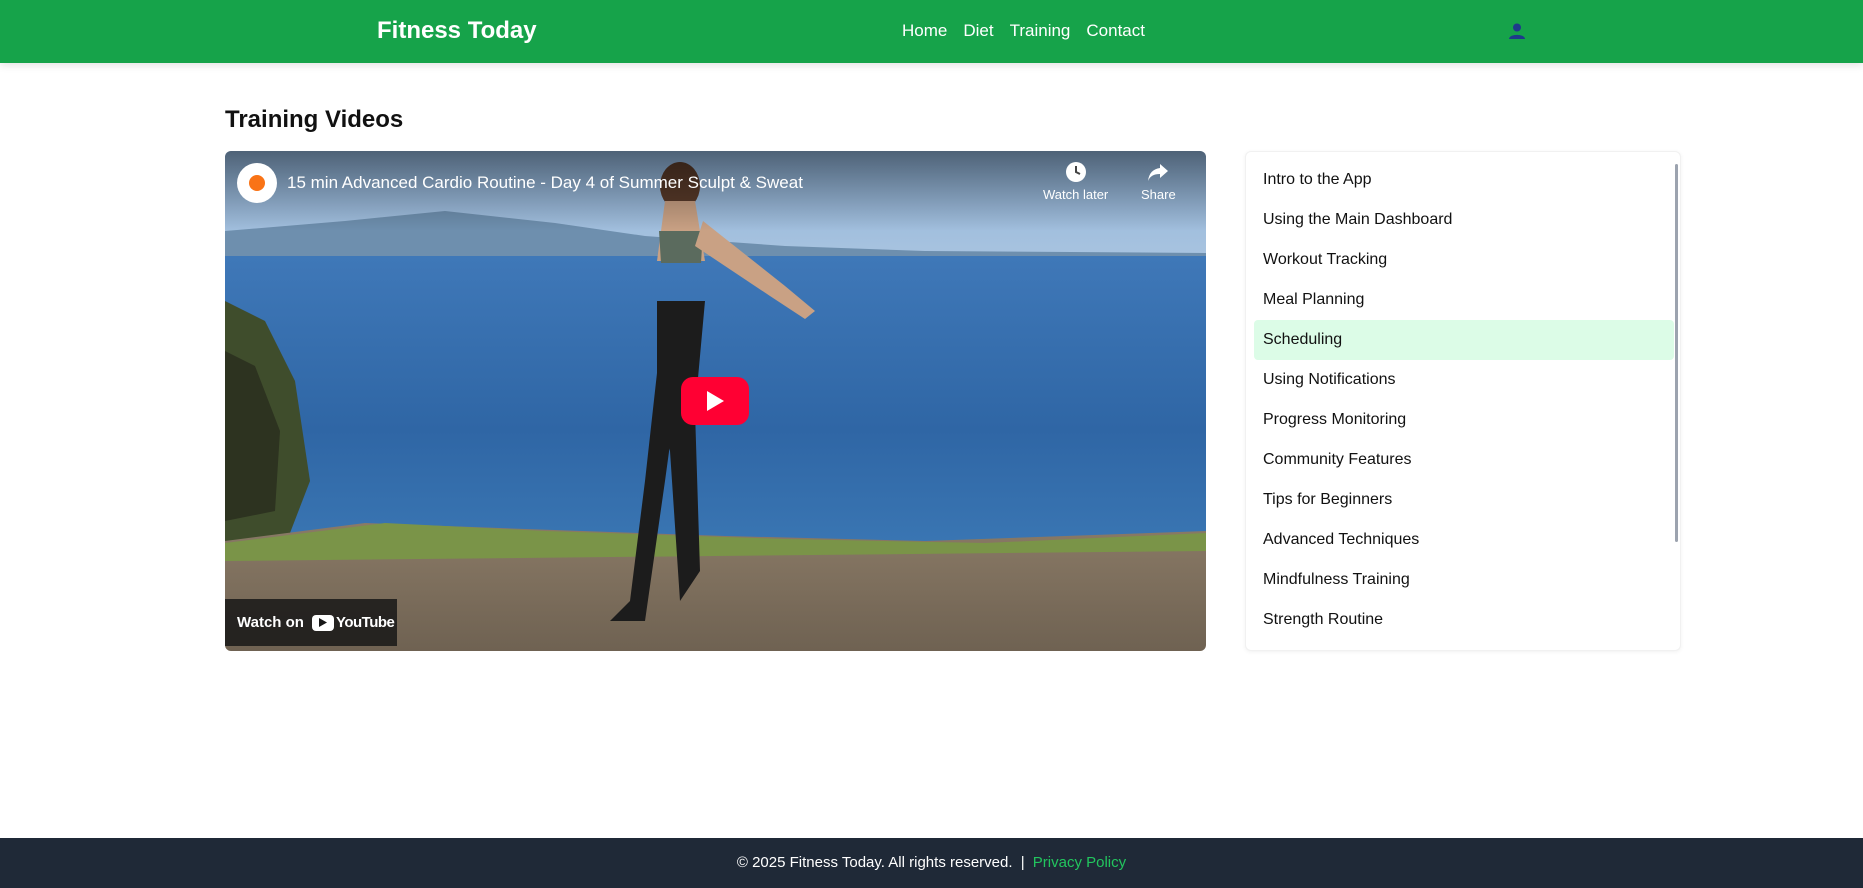 The height and width of the screenshot is (888, 1863). Describe the element at coordinates (1464, 180) in the screenshot. I see `playlist-item: Intro to the App` at that location.